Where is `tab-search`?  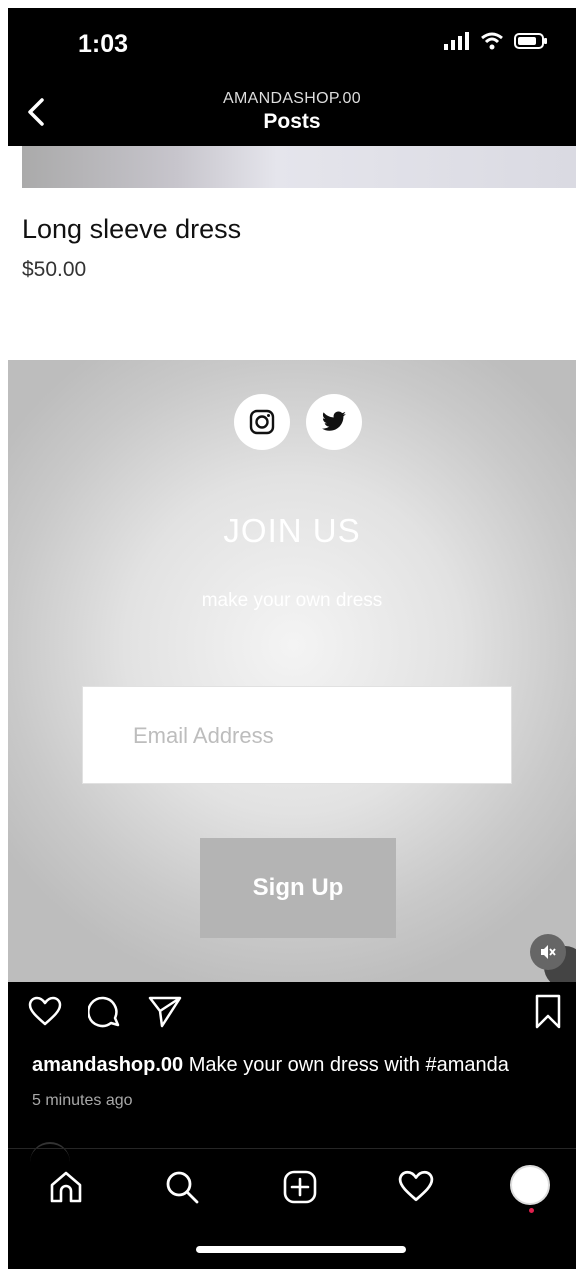
tab-search is located at coordinates (182, 1187).